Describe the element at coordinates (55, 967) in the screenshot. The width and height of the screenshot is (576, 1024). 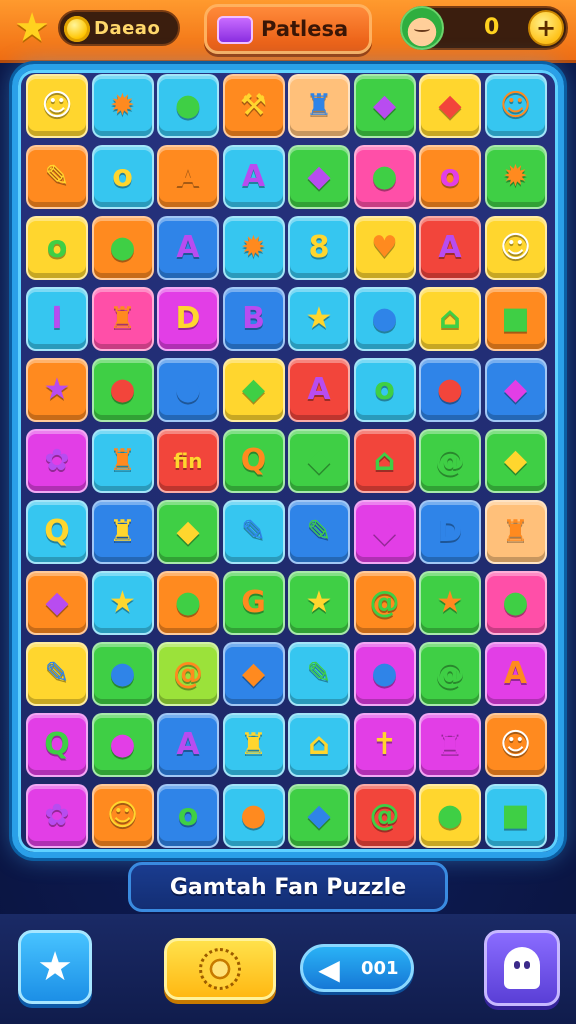
I see `favorites-button: ★` at that location.